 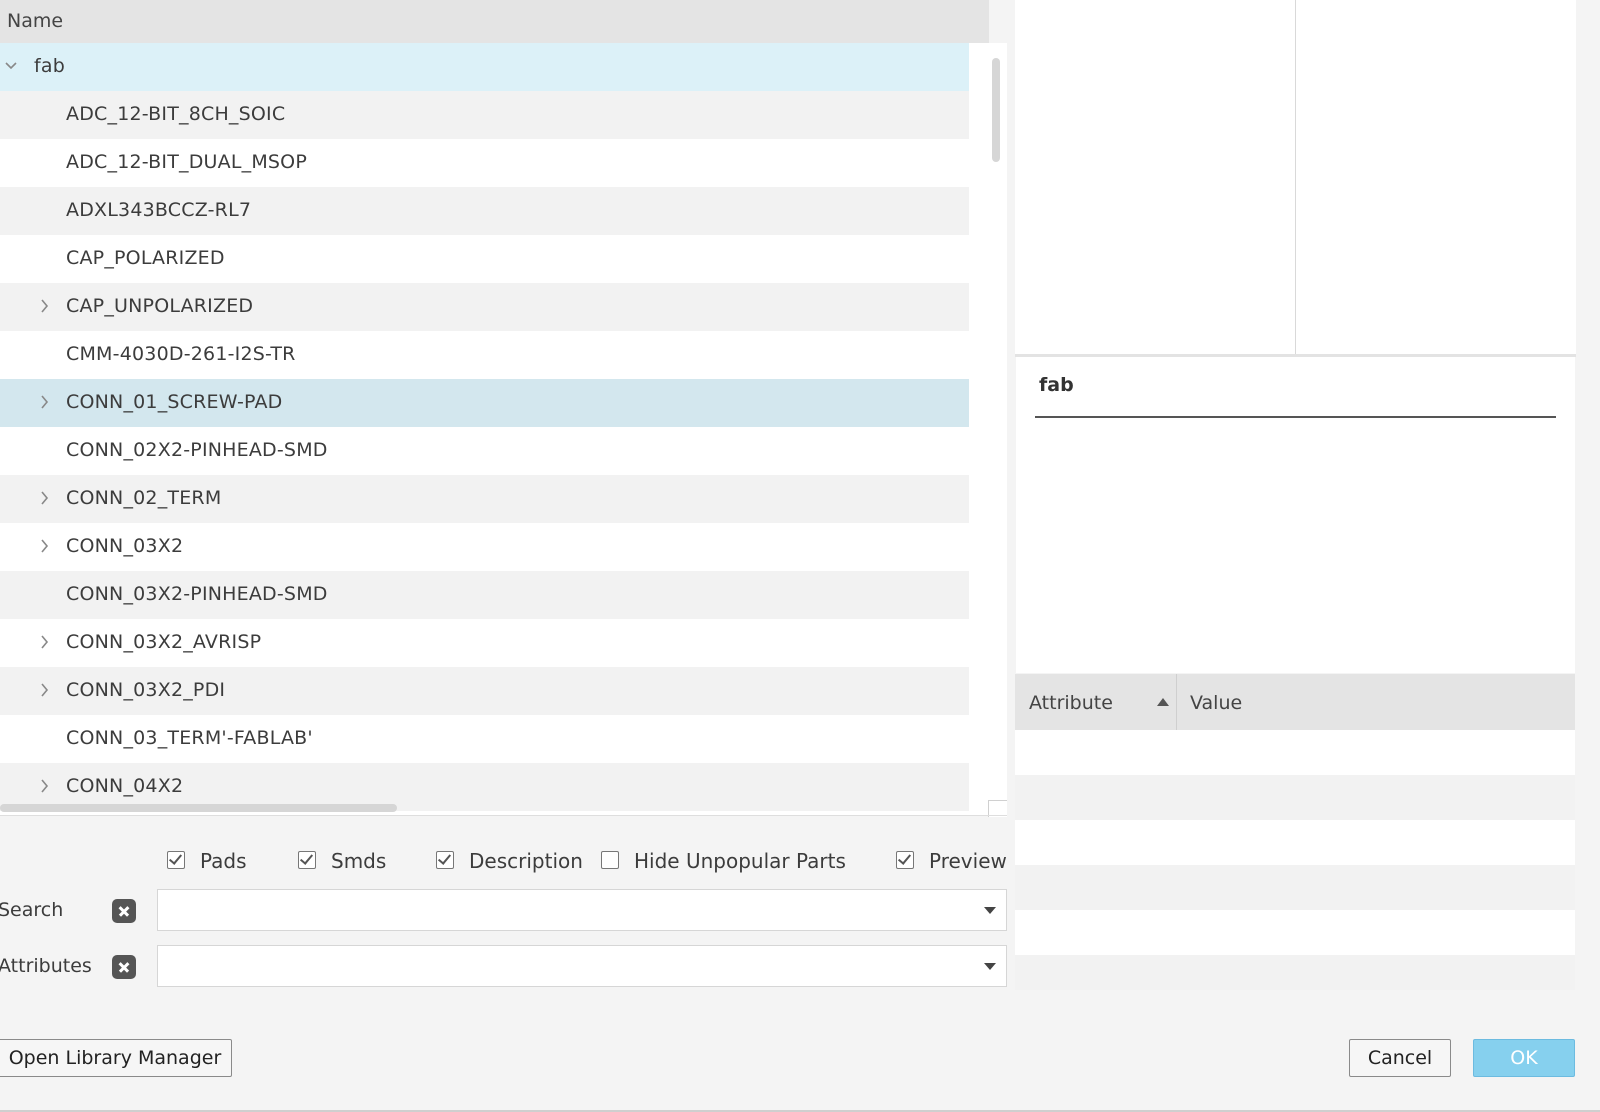 What do you see at coordinates (1071, 703) in the screenshot?
I see `attribute-column-header: Attribute` at bounding box center [1071, 703].